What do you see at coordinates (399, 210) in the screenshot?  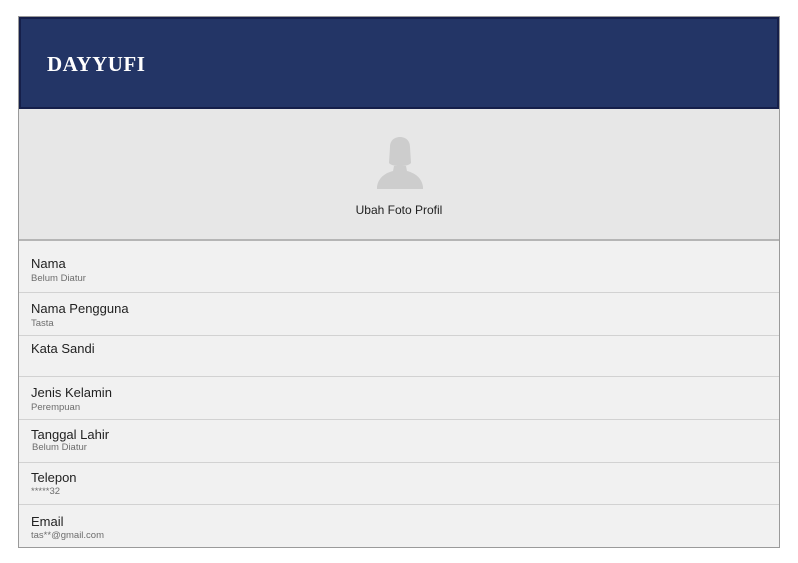 I see `change-photo-link: Ubah Foto Profil` at bounding box center [399, 210].